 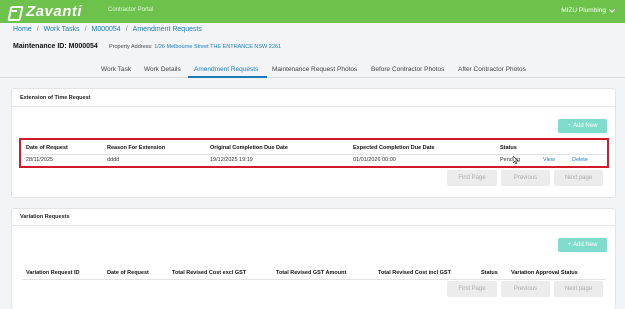 I want to click on breadcrumb-current: Amendment Requests, so click(x=167, y=29).